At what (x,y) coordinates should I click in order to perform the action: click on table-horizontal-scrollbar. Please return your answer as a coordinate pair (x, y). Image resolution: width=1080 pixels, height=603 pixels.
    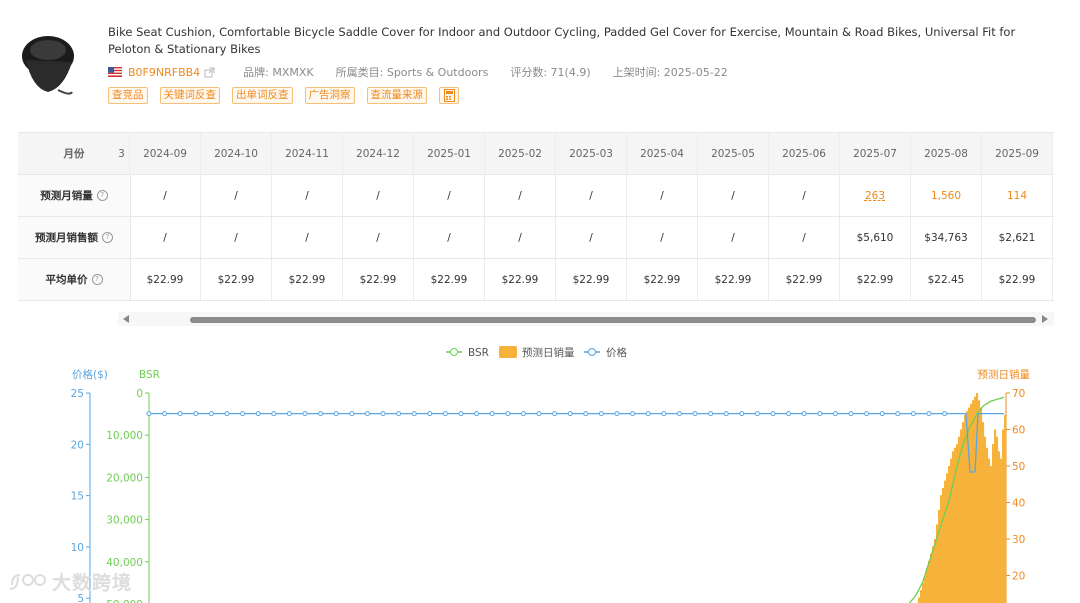
    Looking at the image, I should click on (586, 319).